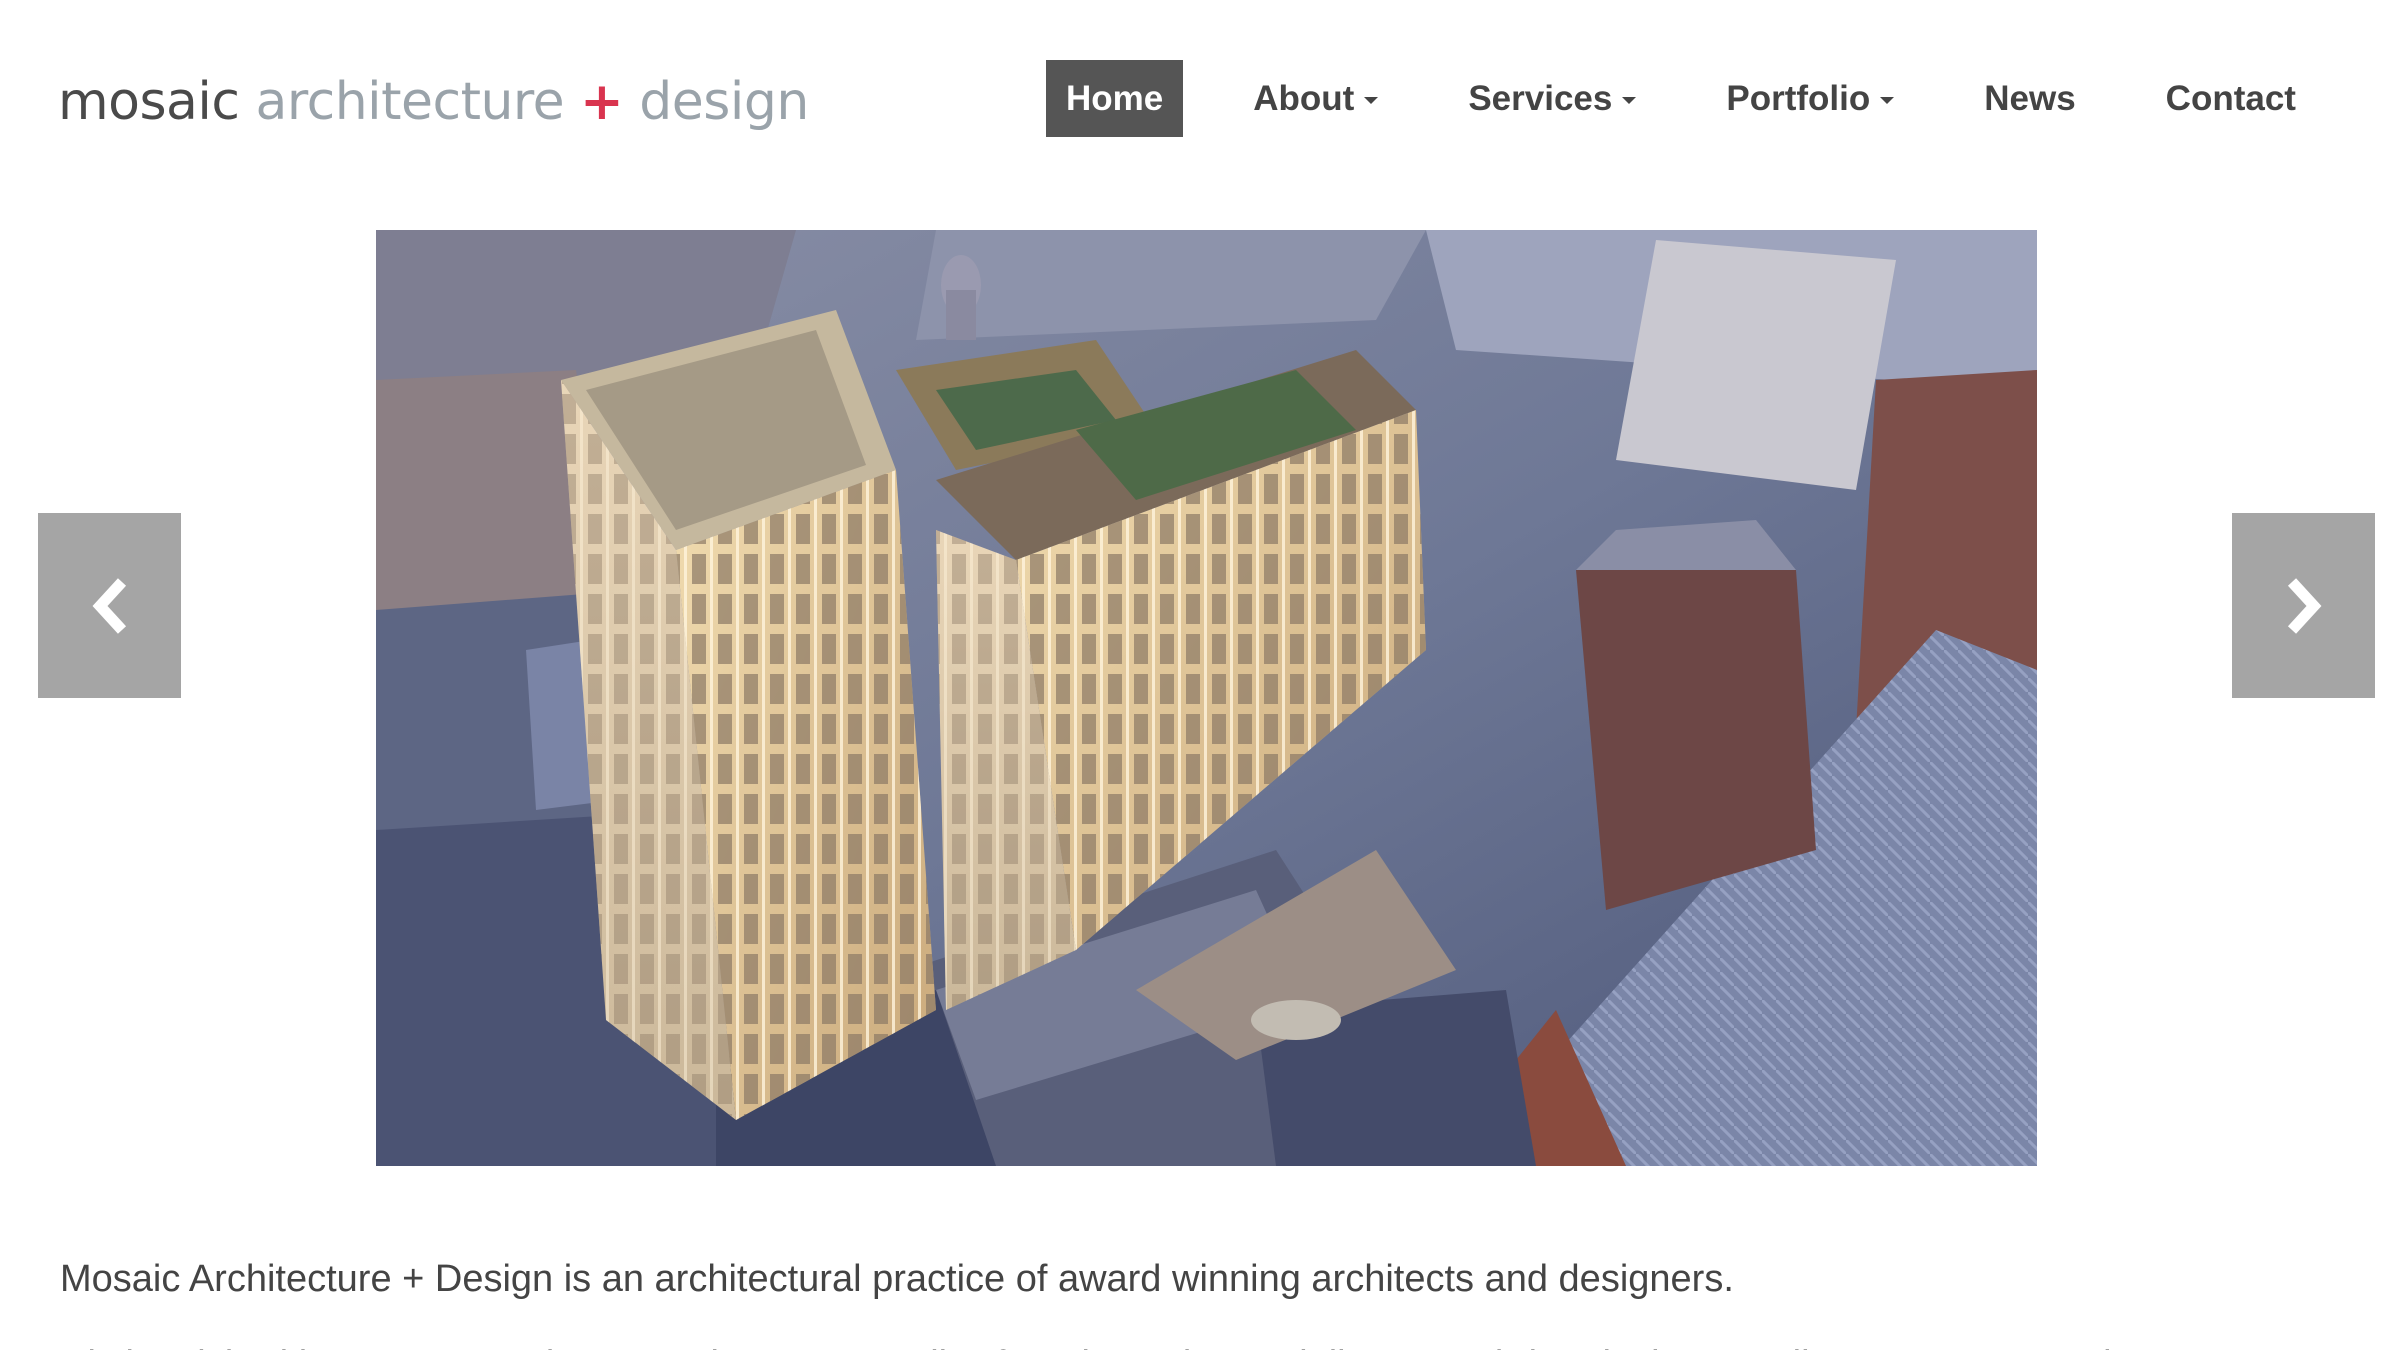 The width and height of the screenshot is (2400, 1350). I want to click on nav-news-label: News, so click(2030, 98).